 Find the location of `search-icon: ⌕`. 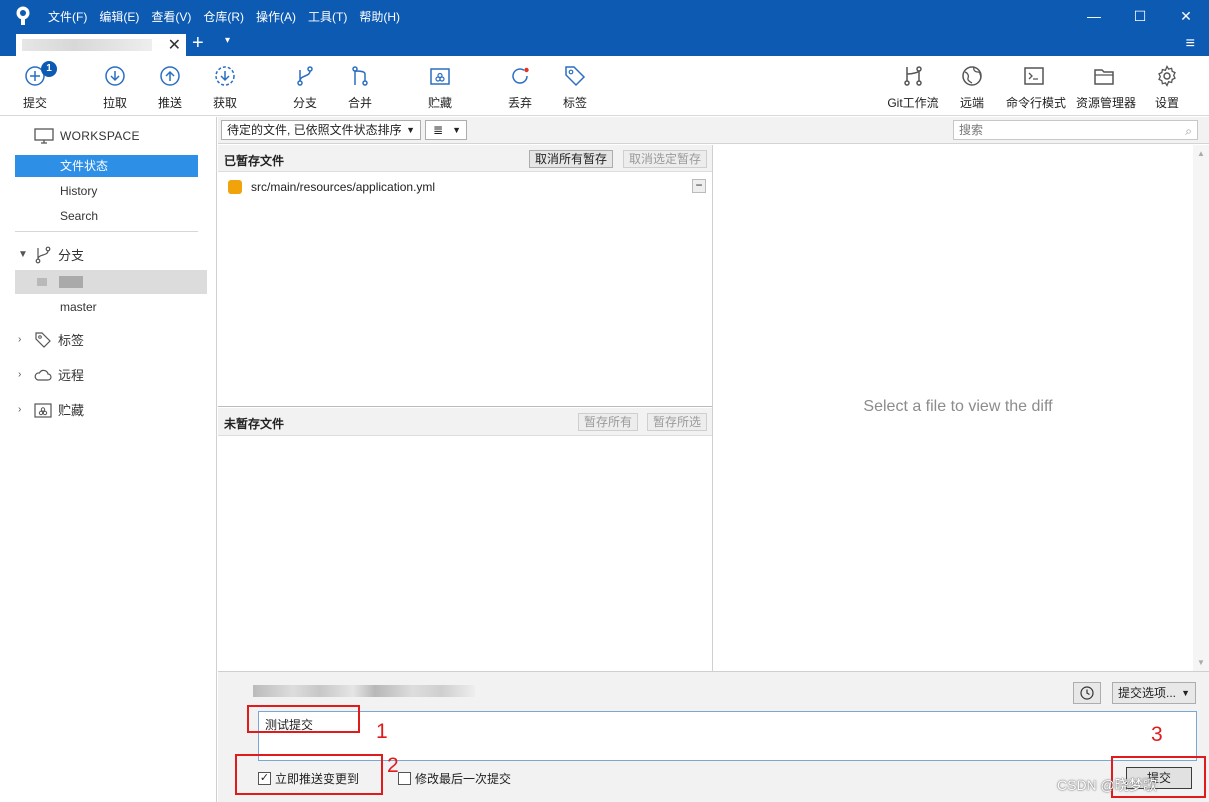

search-icon: ⌕ is located at coordinates (1188, 131).